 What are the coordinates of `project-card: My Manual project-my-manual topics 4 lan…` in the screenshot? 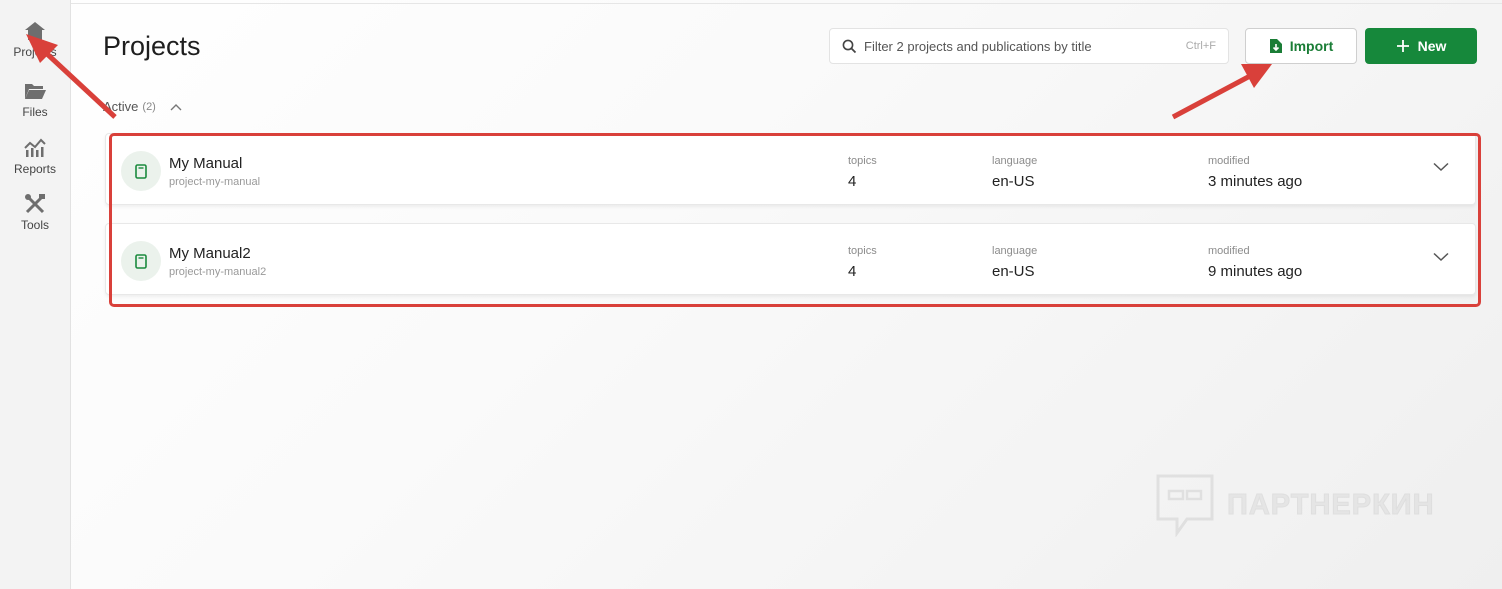 It's located at (790, 169).